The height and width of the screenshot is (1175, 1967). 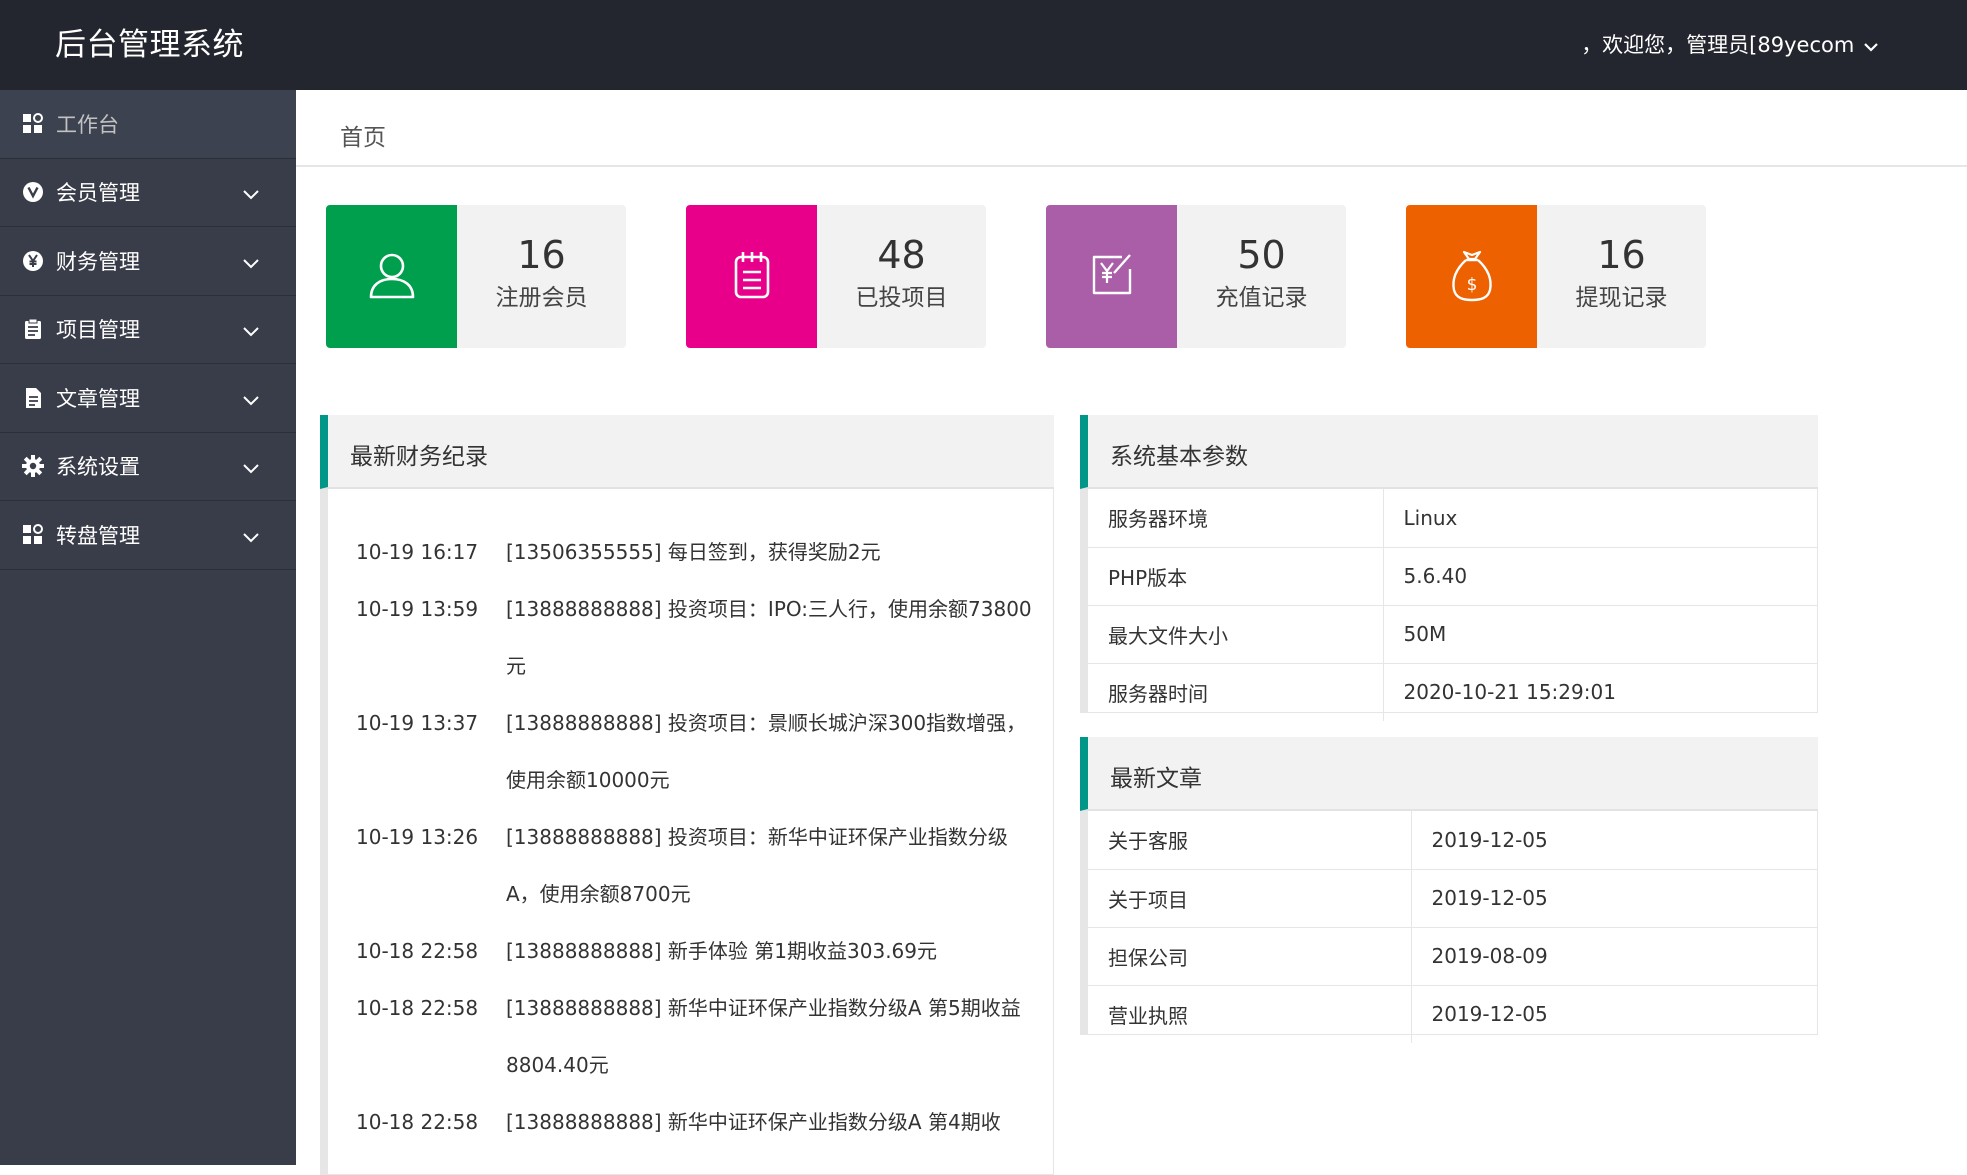 I want to click on sidebar-item-articles: 文章管理, so click(x=148, y=398).